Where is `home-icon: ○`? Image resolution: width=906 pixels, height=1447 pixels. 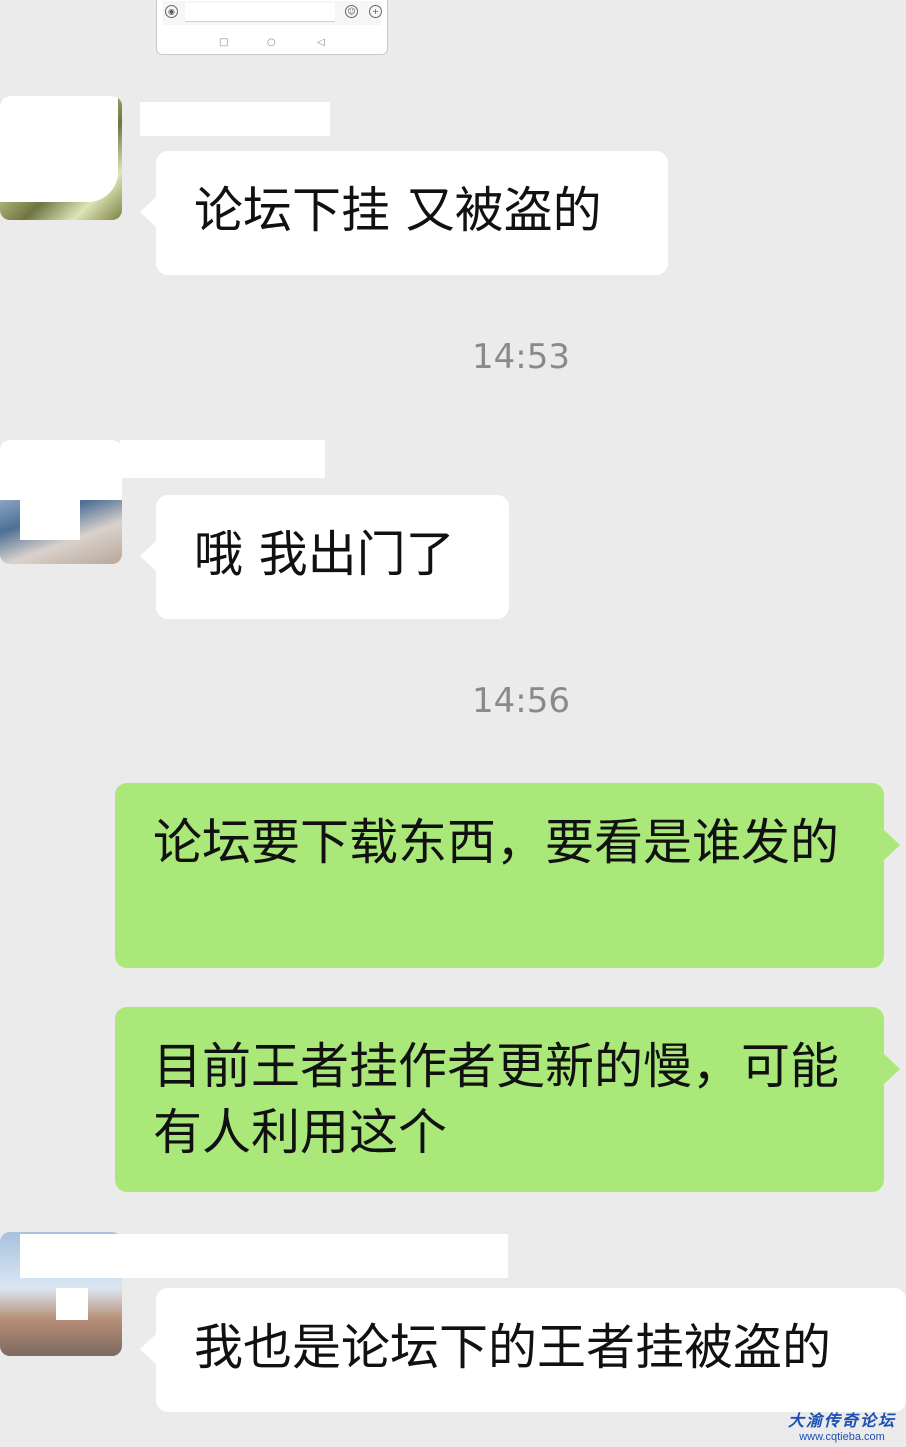 home-icon: ○ is located at coordinates (271, 42).